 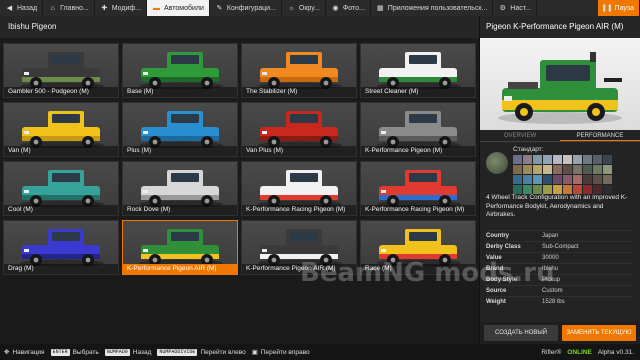 What do you see at coordinates (156, 8) in the screenshot?
I see `car-icon: ▬` at bounding box center [156, 8].